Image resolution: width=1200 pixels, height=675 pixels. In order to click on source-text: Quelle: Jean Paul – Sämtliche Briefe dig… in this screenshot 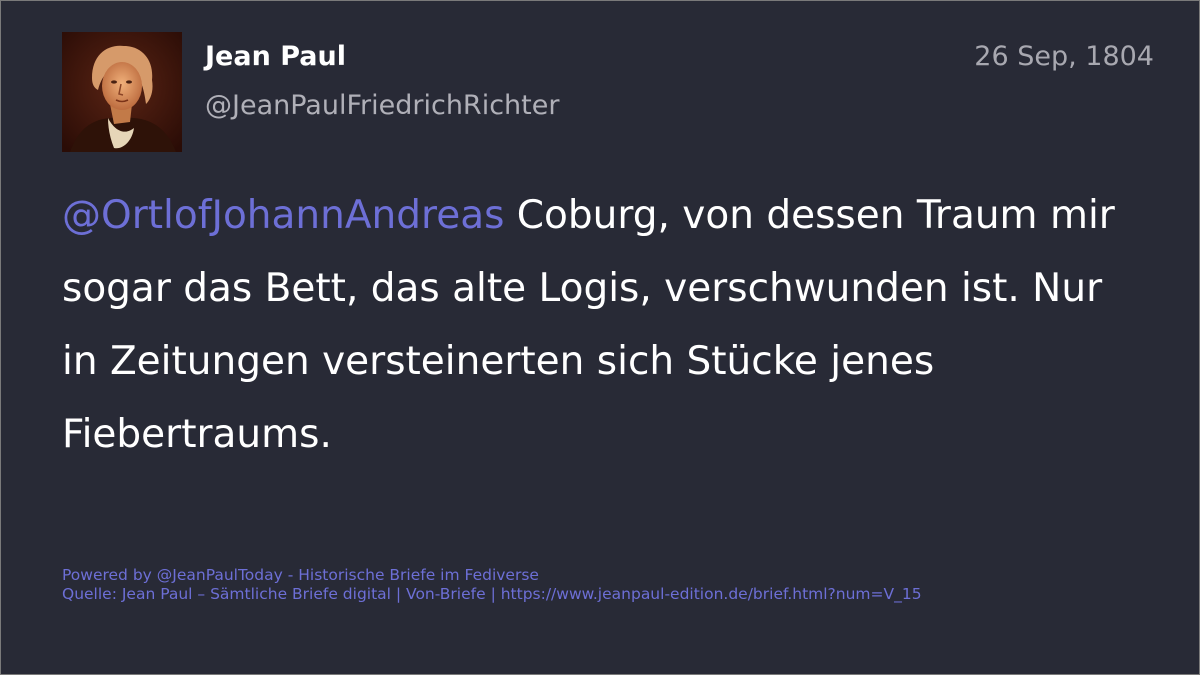, I will do `click(492, 594)`.